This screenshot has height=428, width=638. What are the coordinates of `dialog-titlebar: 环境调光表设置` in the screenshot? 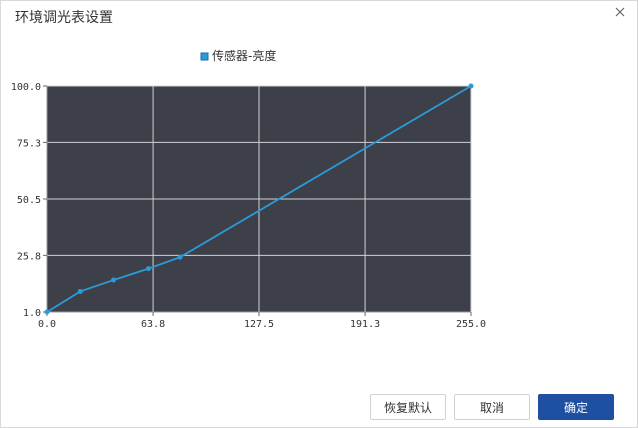 It's located at (319, 16).